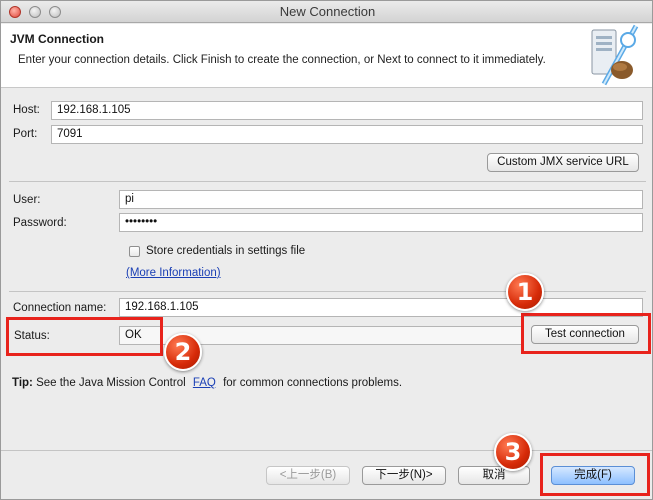 This screenshot has width=653, height=500. Describe the element at coordinates (595, 474) in the screenshot. I see `finish-highlight-box` at that location.